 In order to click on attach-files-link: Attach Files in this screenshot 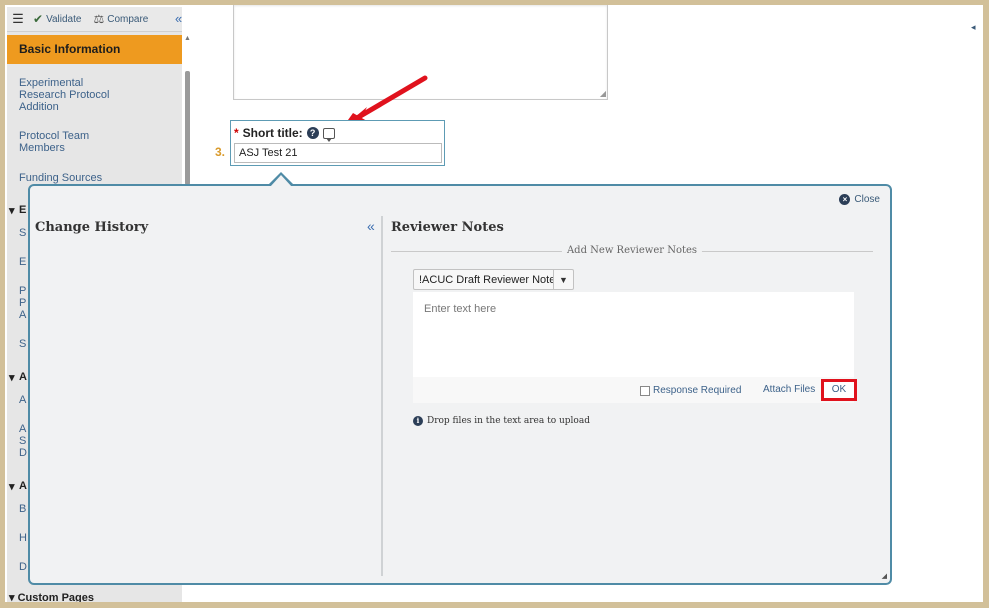, I will do `click(789, 389)`.